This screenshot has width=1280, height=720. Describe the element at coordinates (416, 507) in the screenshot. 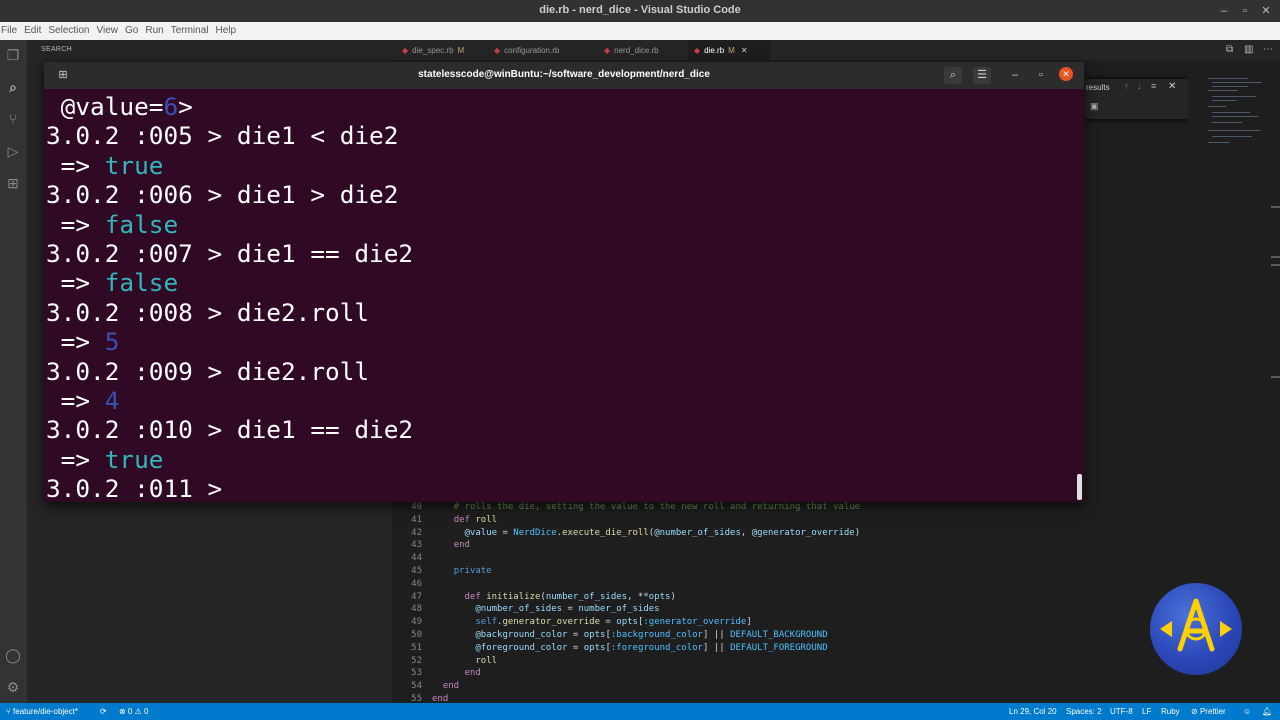

I see `line-number: 40` at that location.